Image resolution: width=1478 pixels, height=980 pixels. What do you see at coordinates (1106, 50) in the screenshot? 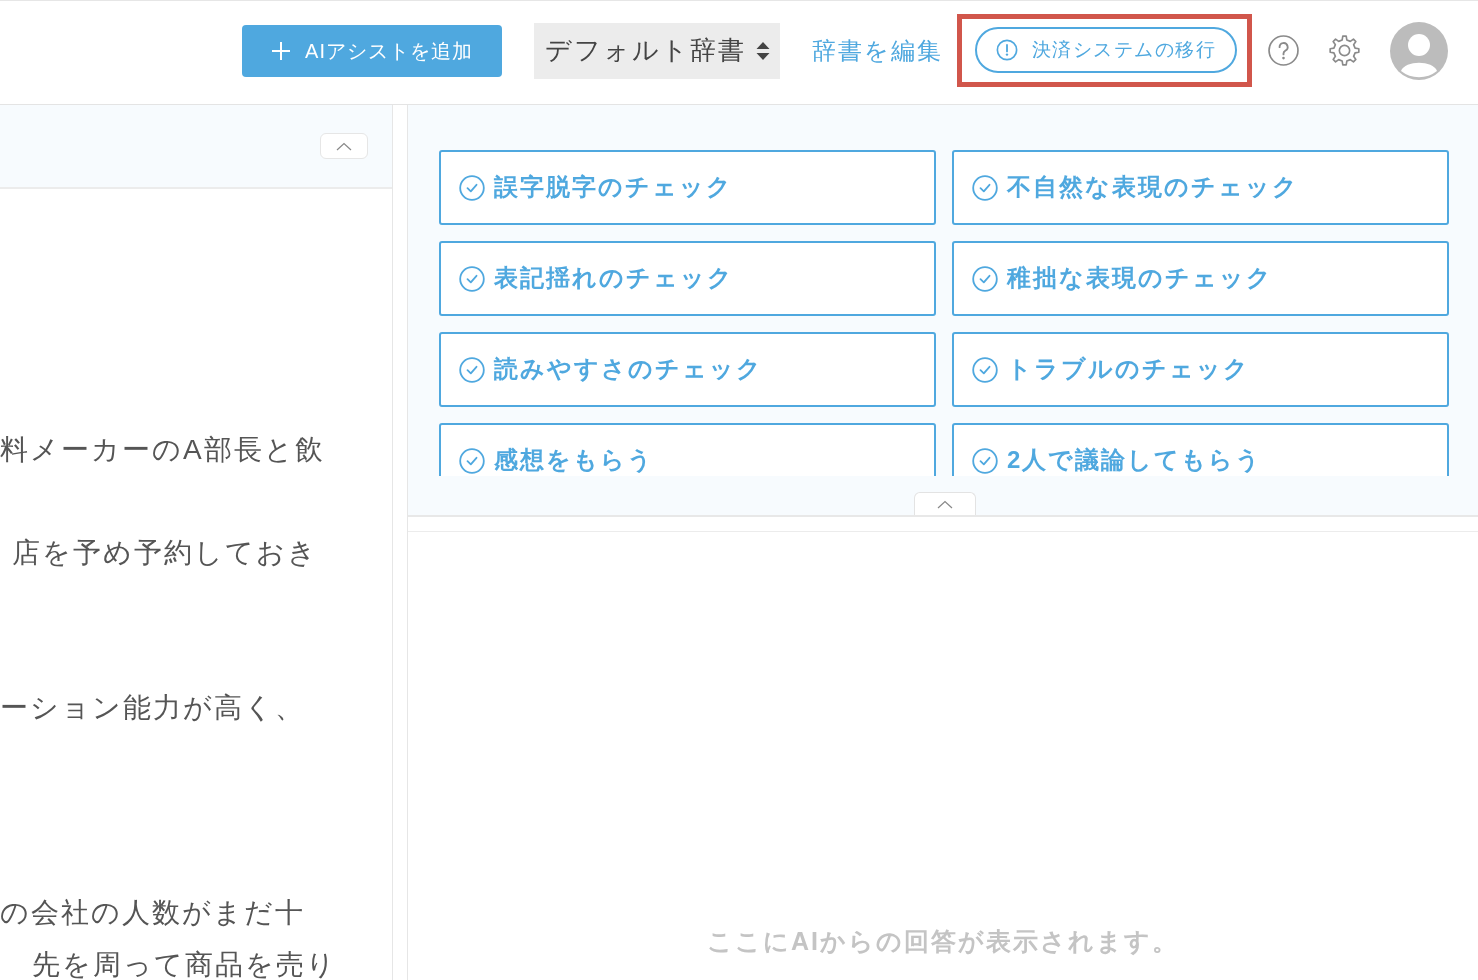
I see `migration-button: 決済システムの移行` at bounding box center [1106, 50].